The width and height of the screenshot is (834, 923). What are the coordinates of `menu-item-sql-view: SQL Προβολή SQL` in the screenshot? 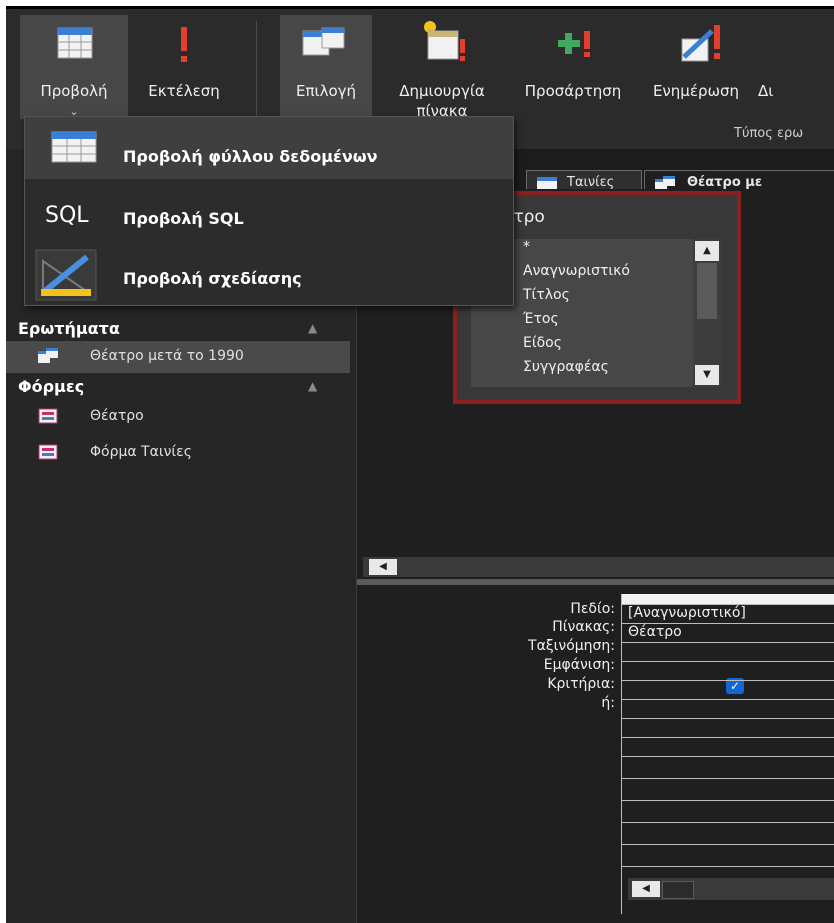 It's located at (269, 216).